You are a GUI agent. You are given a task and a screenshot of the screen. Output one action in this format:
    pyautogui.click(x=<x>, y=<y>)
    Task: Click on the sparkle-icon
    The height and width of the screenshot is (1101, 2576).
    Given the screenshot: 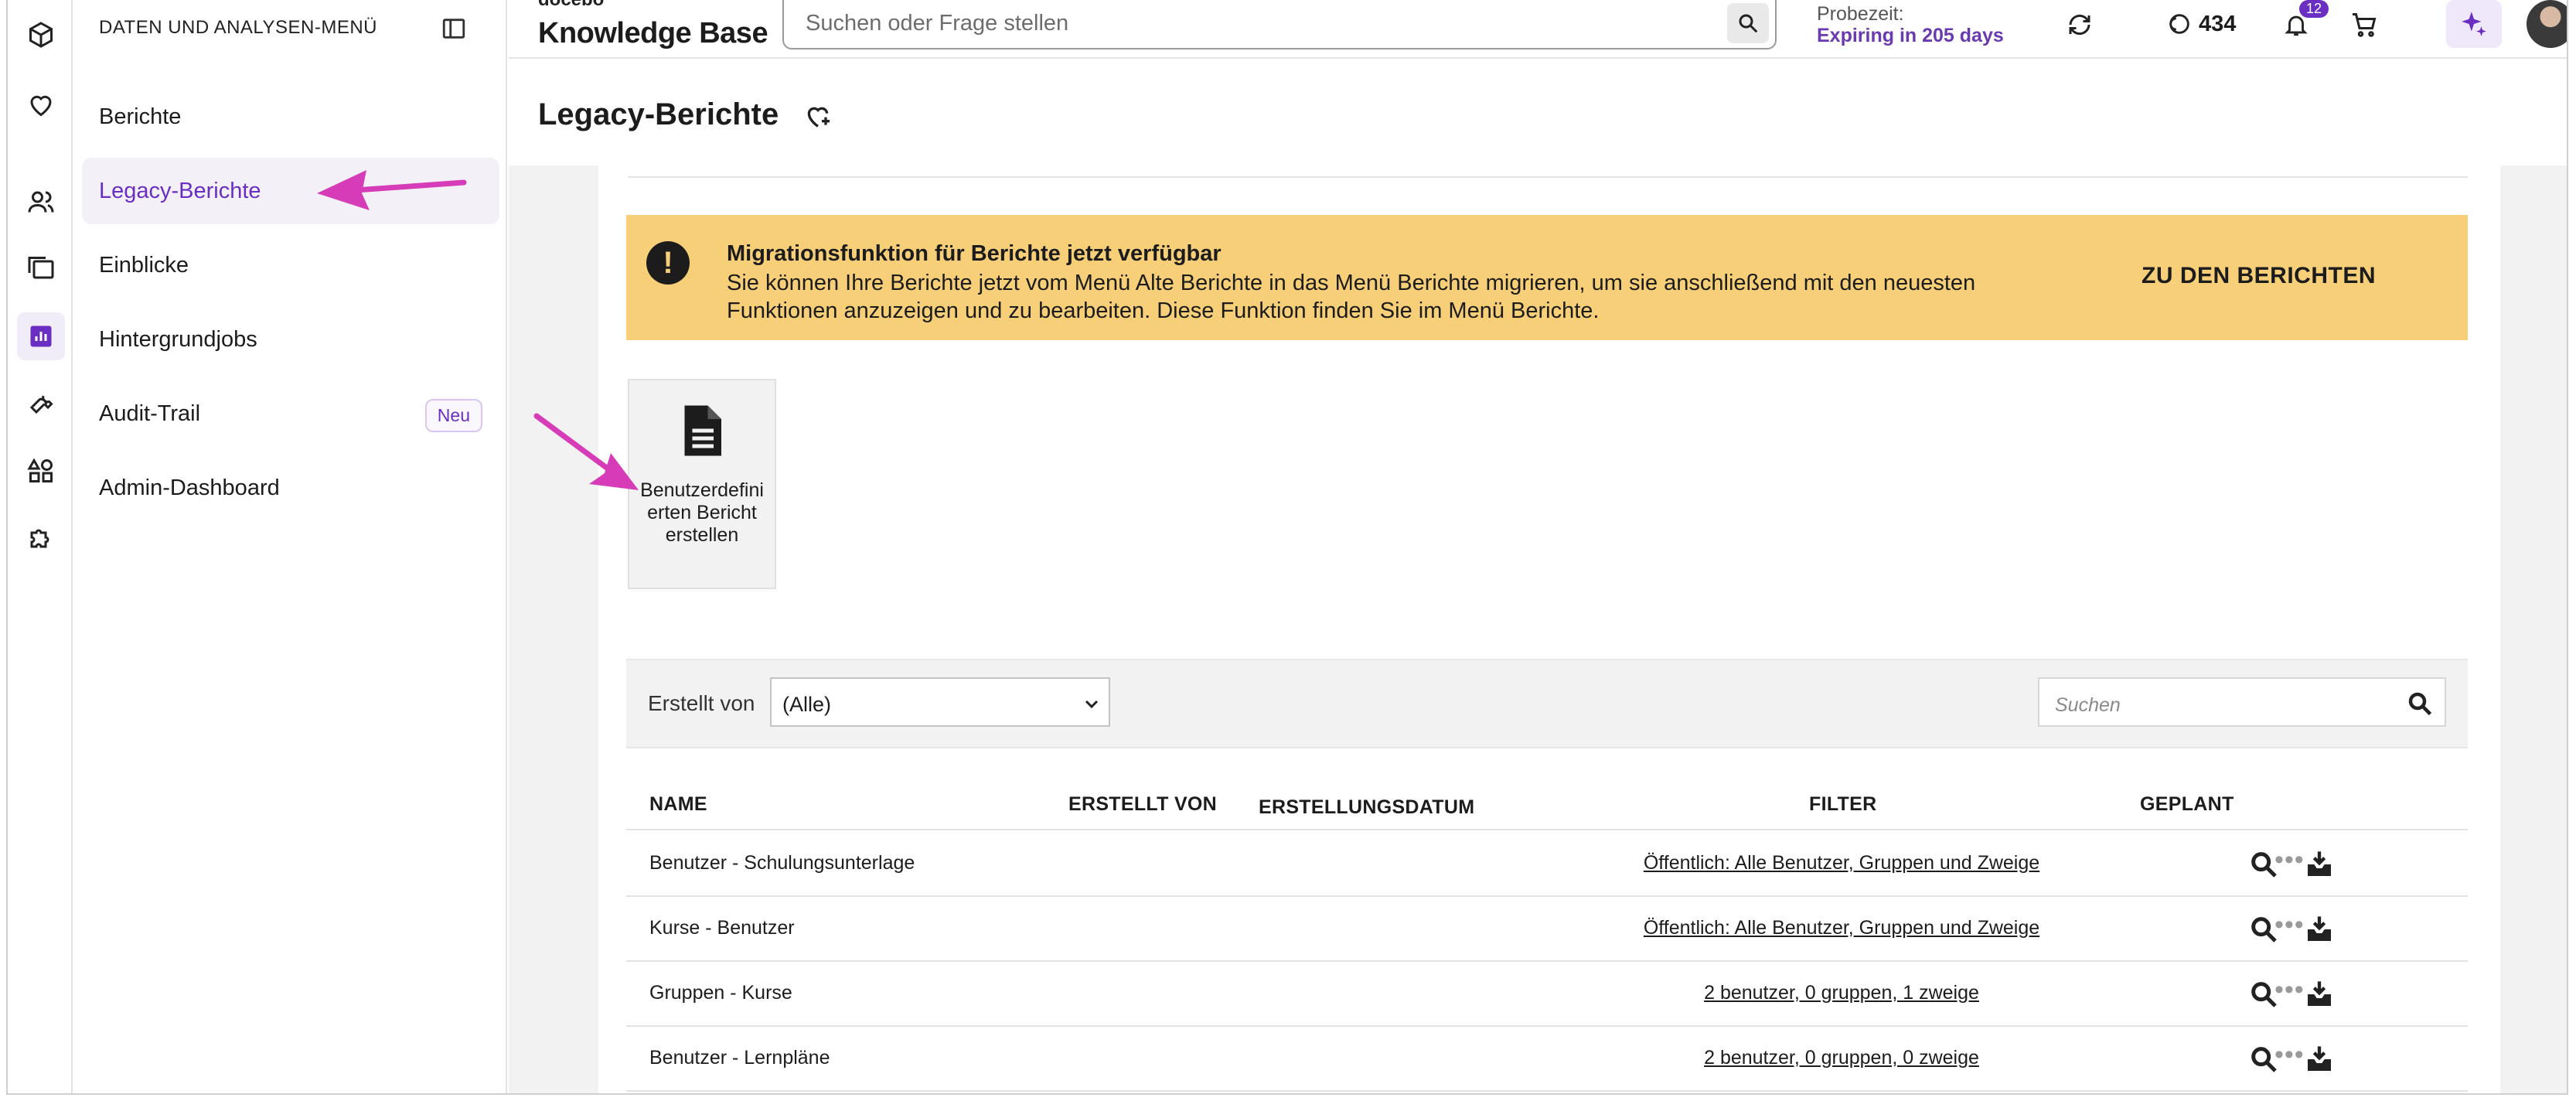 What is the action you would take?
    pyautogui.click(x=2474, y=24)
    